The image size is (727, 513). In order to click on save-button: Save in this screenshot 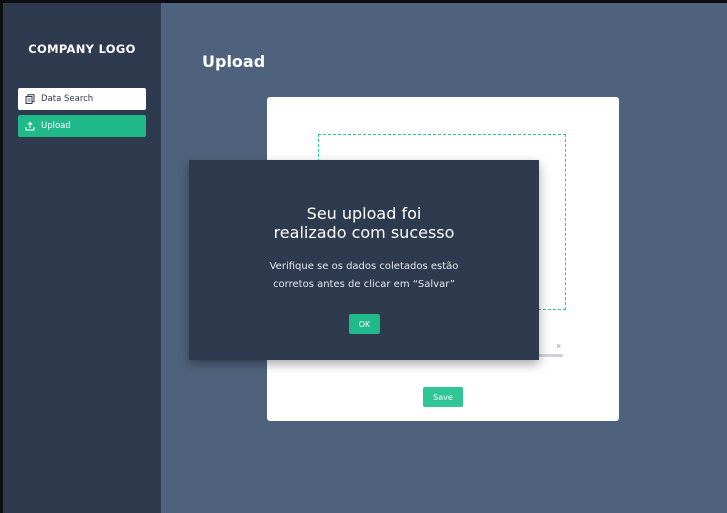, I will do `click(443, 397)`.